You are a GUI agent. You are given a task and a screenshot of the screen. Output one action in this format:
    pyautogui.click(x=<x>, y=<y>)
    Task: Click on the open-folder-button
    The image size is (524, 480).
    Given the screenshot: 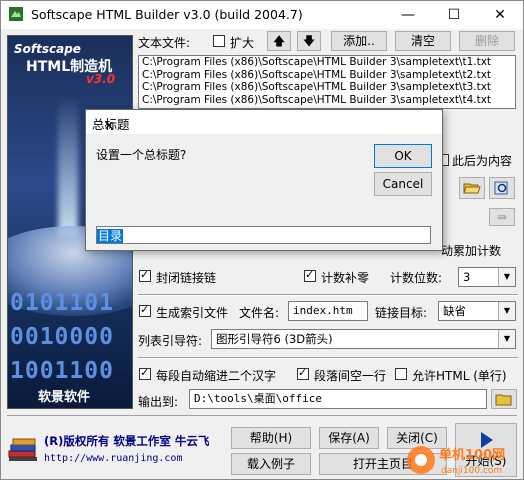 What is the action you would take?
    pyautogui.click(x=472, y=188)
    